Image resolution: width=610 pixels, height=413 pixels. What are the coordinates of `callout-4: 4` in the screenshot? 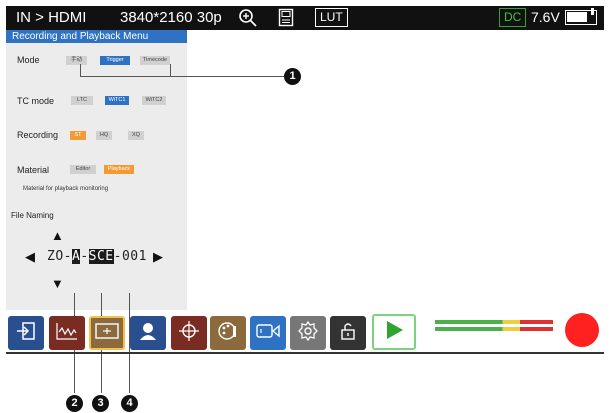 It's located at (129, 403).